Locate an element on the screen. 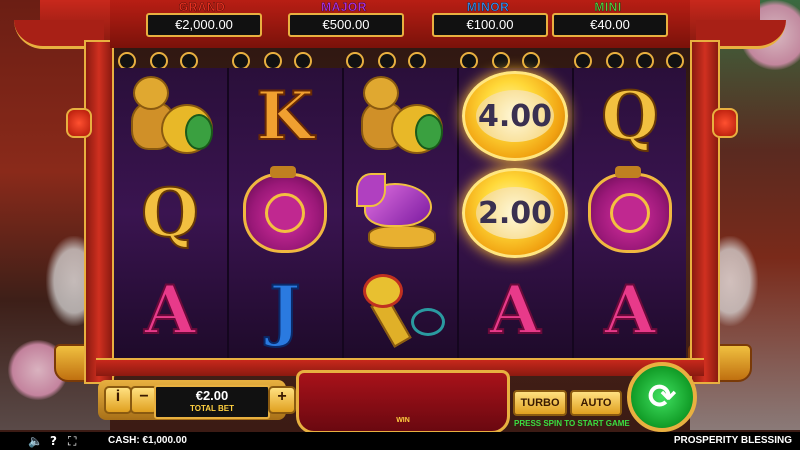 The width and height of the screenshot is (800, 450). jackpot-value: €500.00 is located at coordinates (346, 25).